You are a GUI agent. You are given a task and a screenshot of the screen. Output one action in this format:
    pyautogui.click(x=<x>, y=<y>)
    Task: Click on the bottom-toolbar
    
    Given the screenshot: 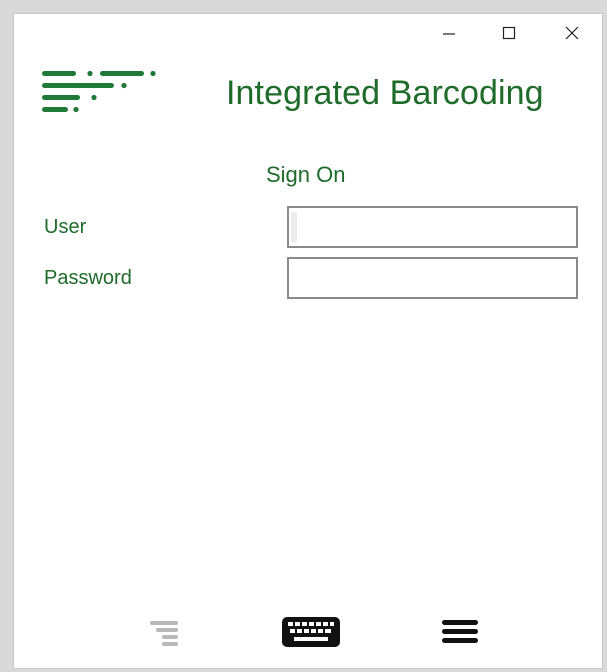 What is the action you would take?
    pyautogui.click(x=308, y=634)
    